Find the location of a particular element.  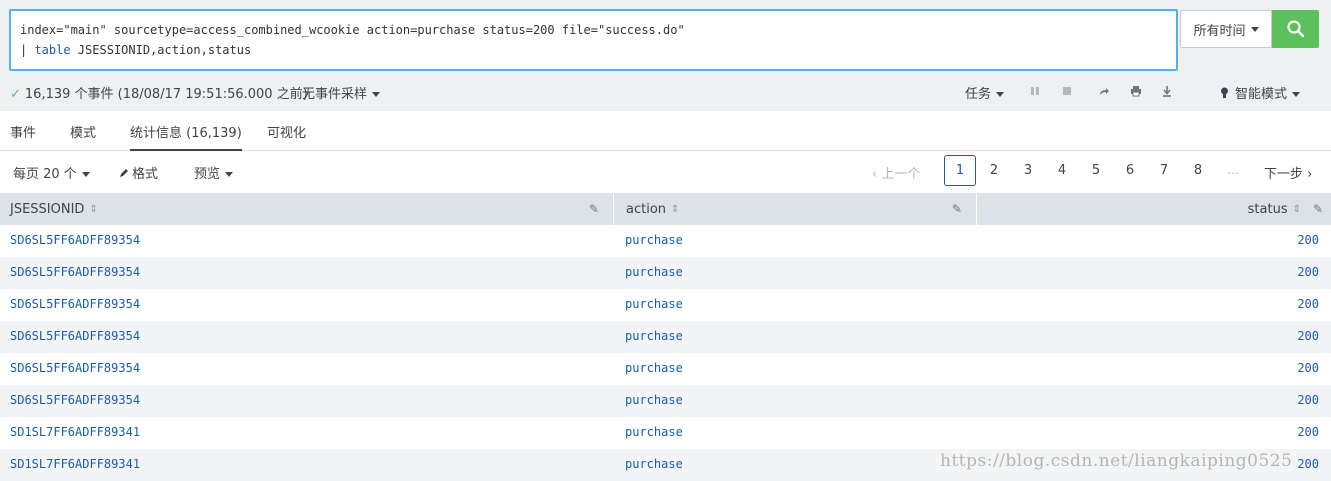

table-header: JSESSIONID ⇕ ✎ action ⇕ ✎ status ⇕ ✎ is located at coordinates (665, 209).